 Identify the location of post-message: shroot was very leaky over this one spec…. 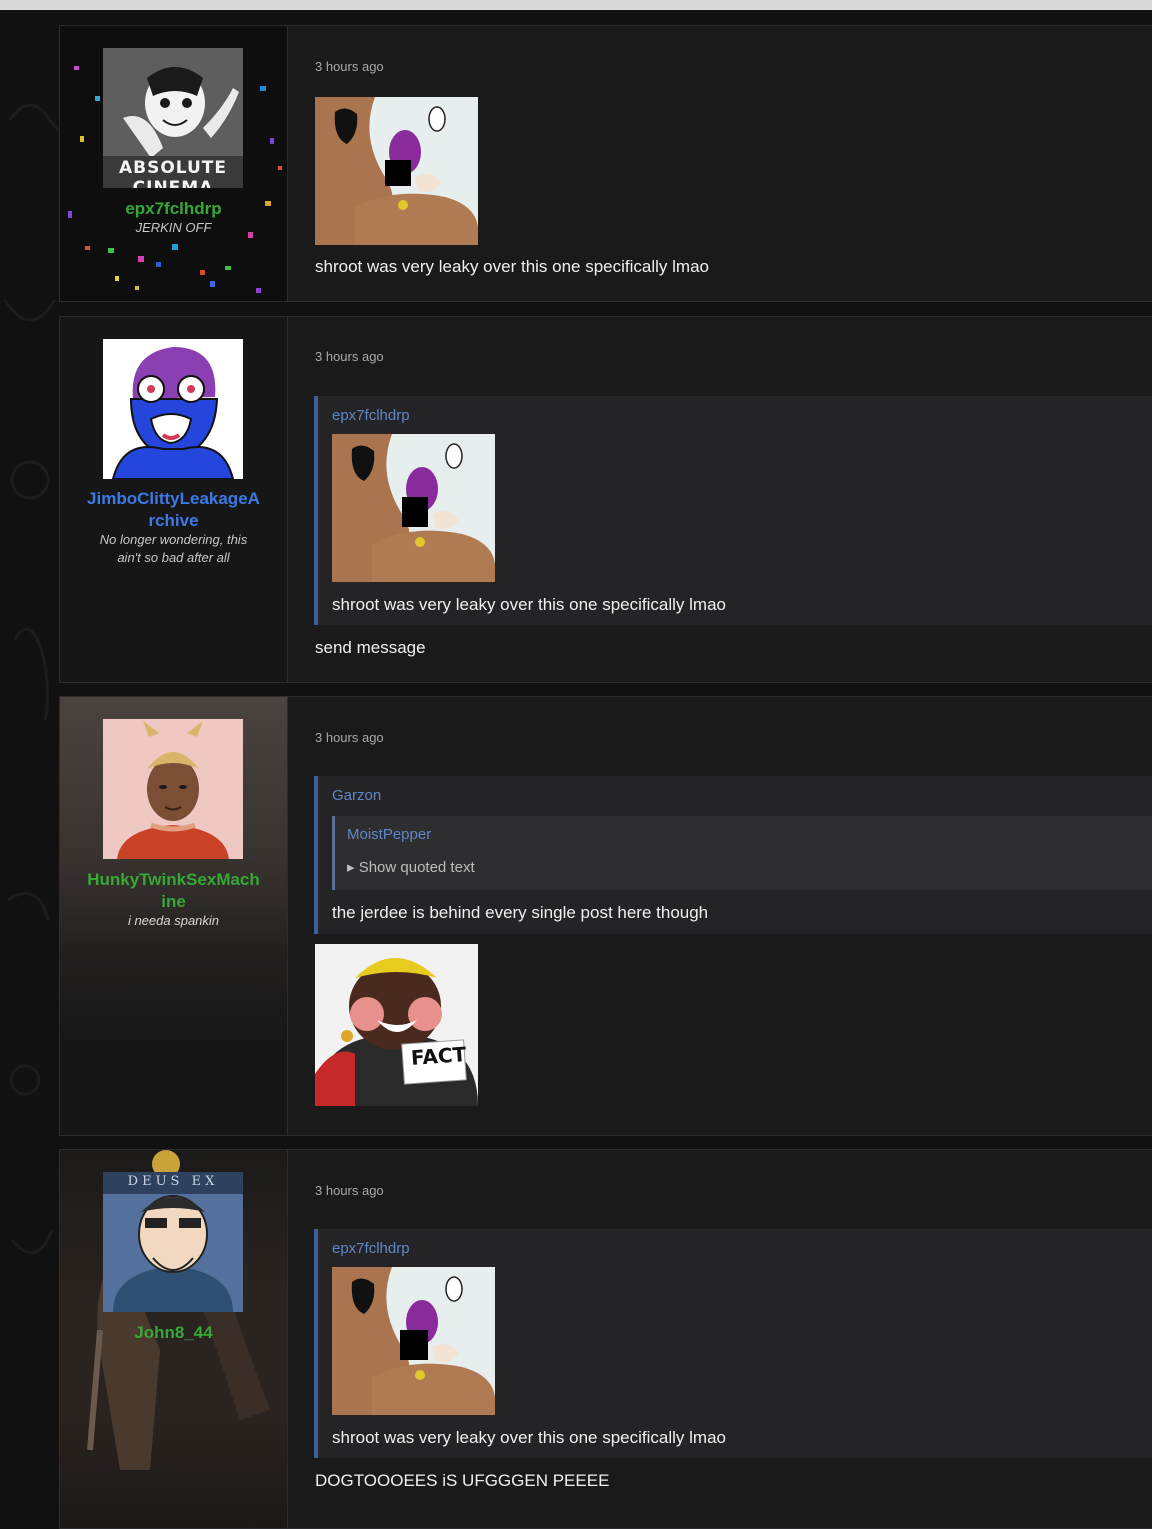
(512, 266).